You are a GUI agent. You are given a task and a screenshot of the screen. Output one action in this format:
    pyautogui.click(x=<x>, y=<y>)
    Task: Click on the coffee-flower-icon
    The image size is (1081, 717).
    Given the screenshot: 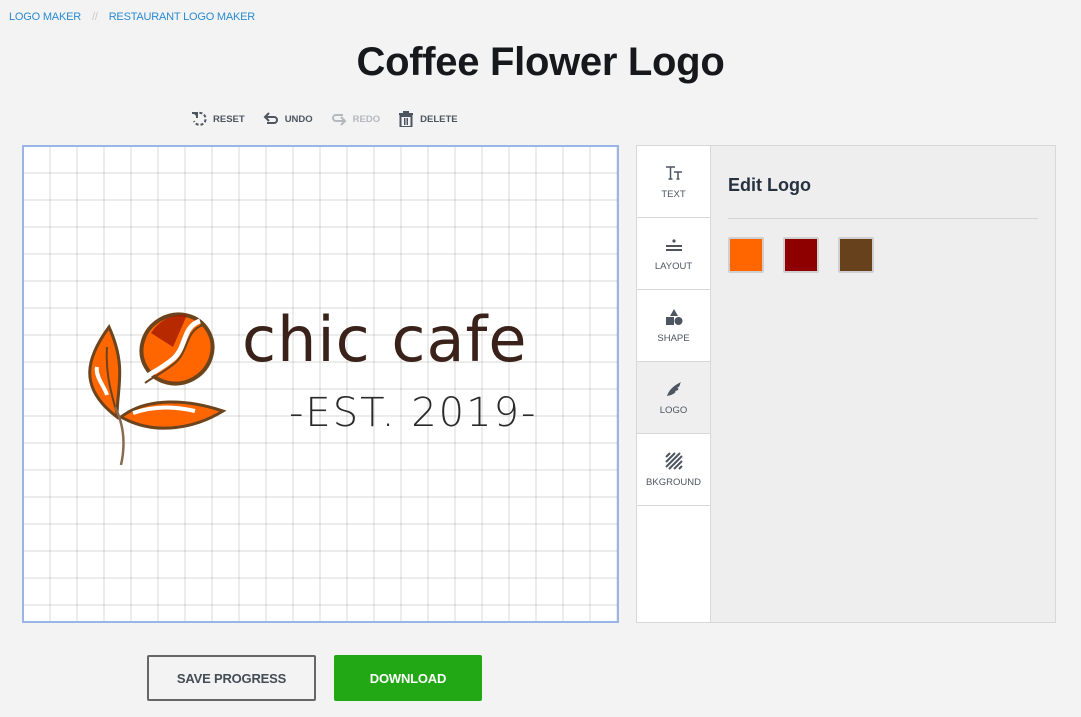 What is the action you would take?
    pyautogui.click(x=152, y=387)
    